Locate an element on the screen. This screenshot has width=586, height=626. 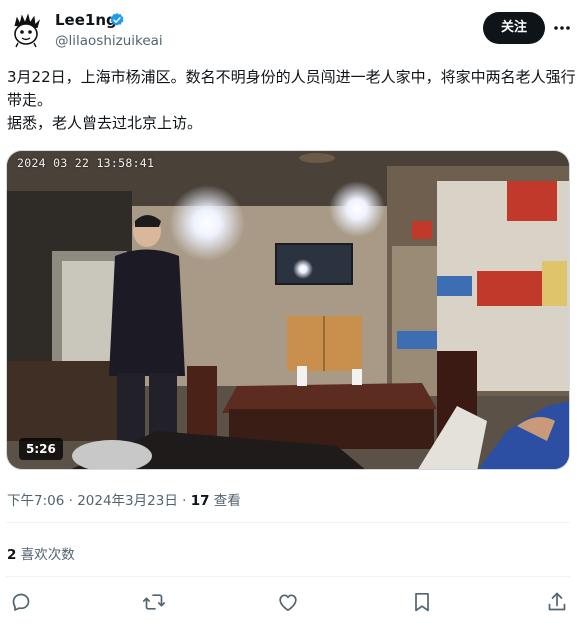
likes-count: 2 is located at coordinates (12, 555).